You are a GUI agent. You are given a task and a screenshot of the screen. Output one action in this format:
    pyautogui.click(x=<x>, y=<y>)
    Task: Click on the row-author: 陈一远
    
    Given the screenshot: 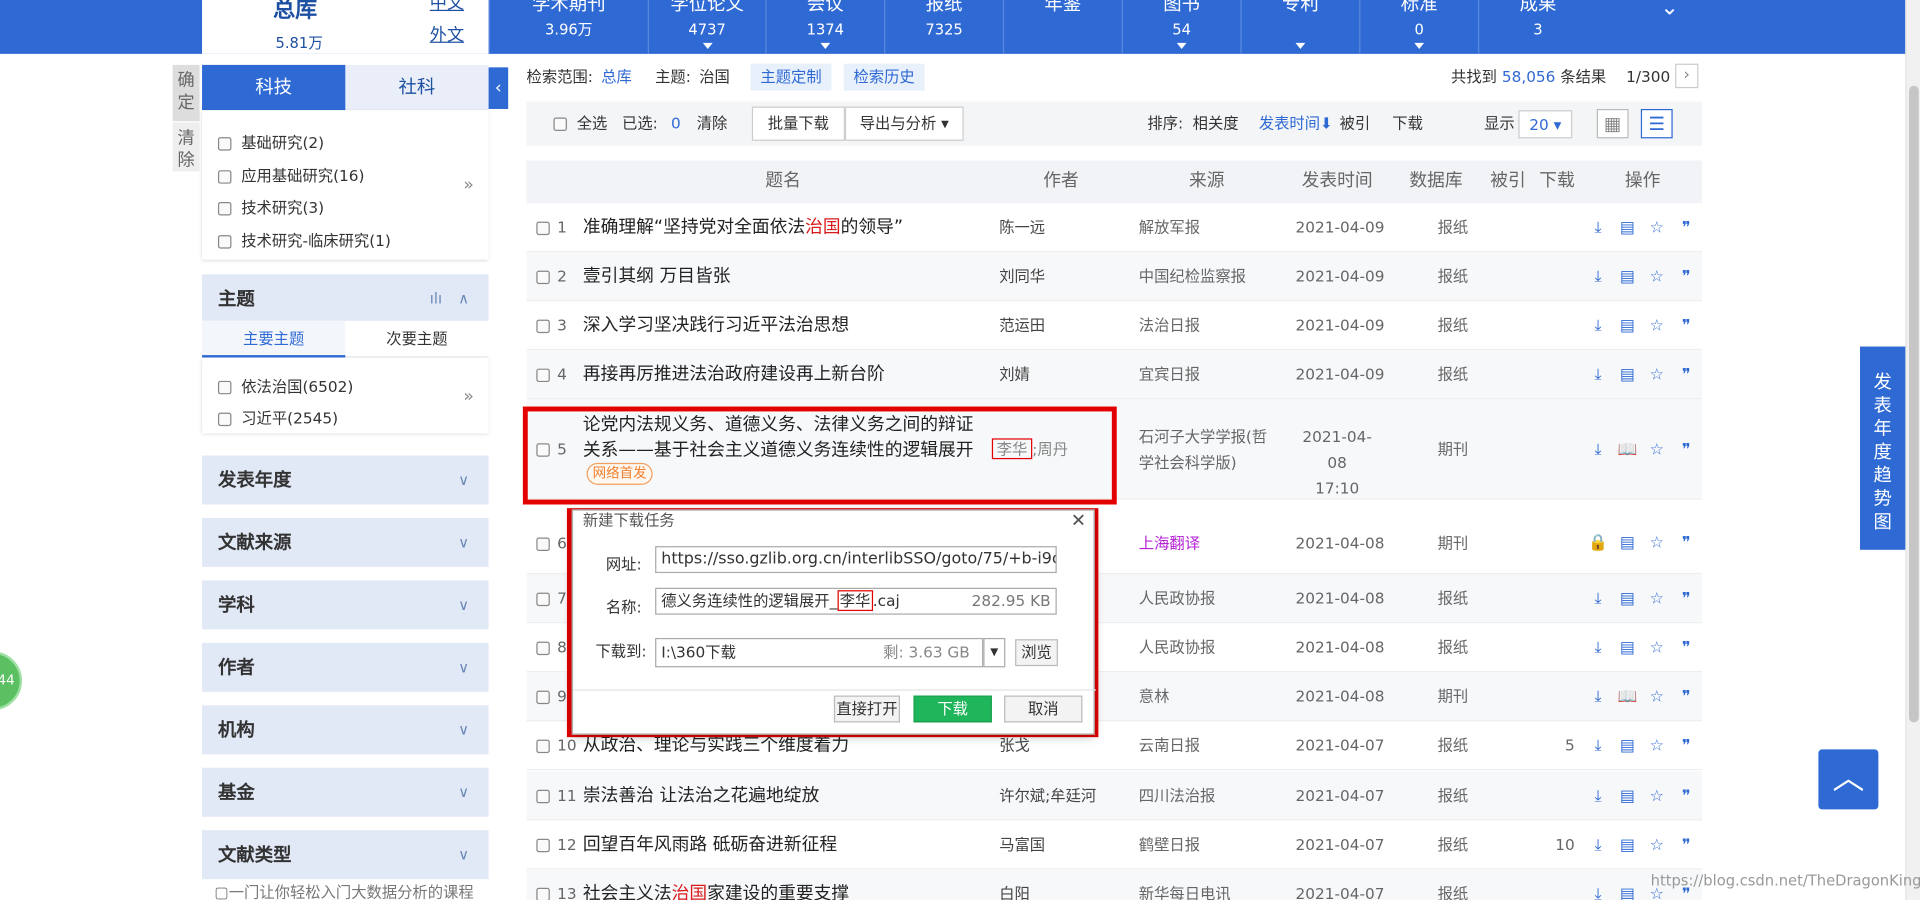 What is the action you would take?
    pyautogui.click(x=1022, y=227)
    